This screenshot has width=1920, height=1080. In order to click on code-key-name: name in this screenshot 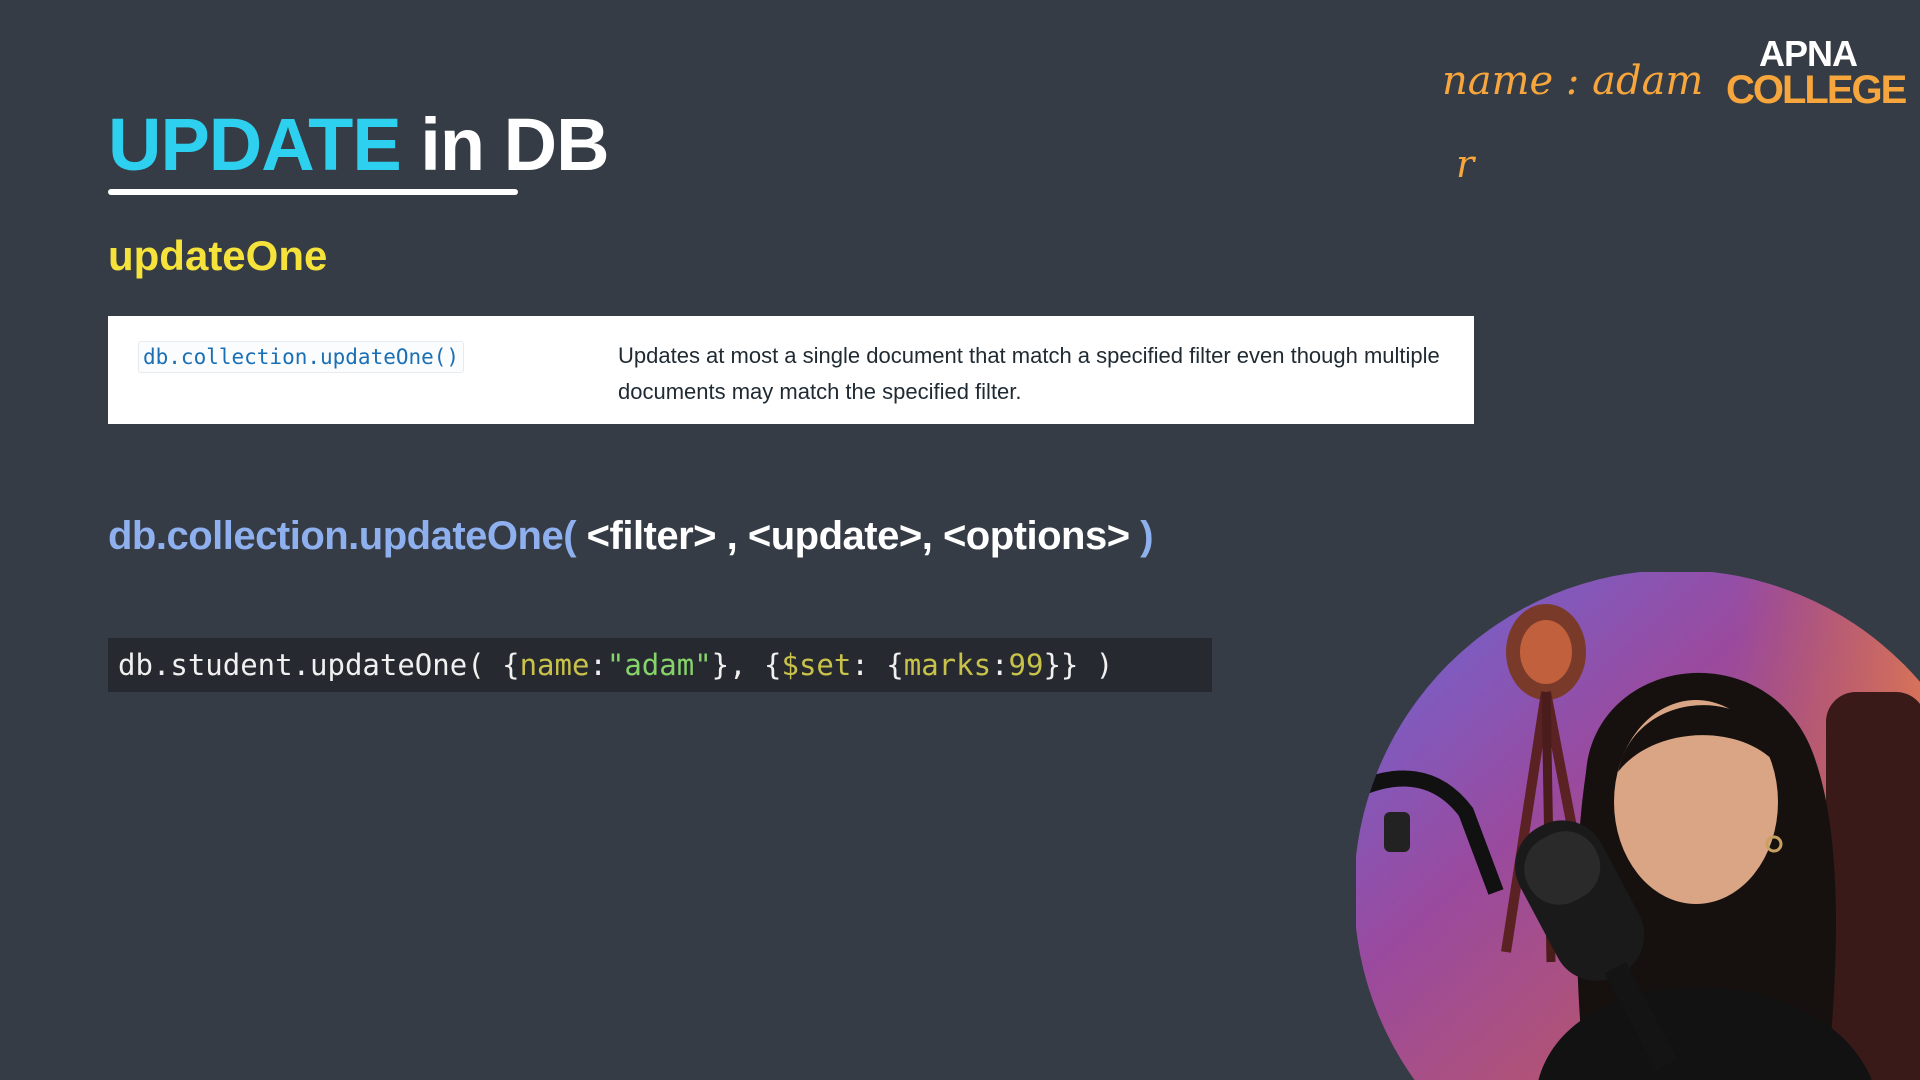, I will do `click(554, 665)`.